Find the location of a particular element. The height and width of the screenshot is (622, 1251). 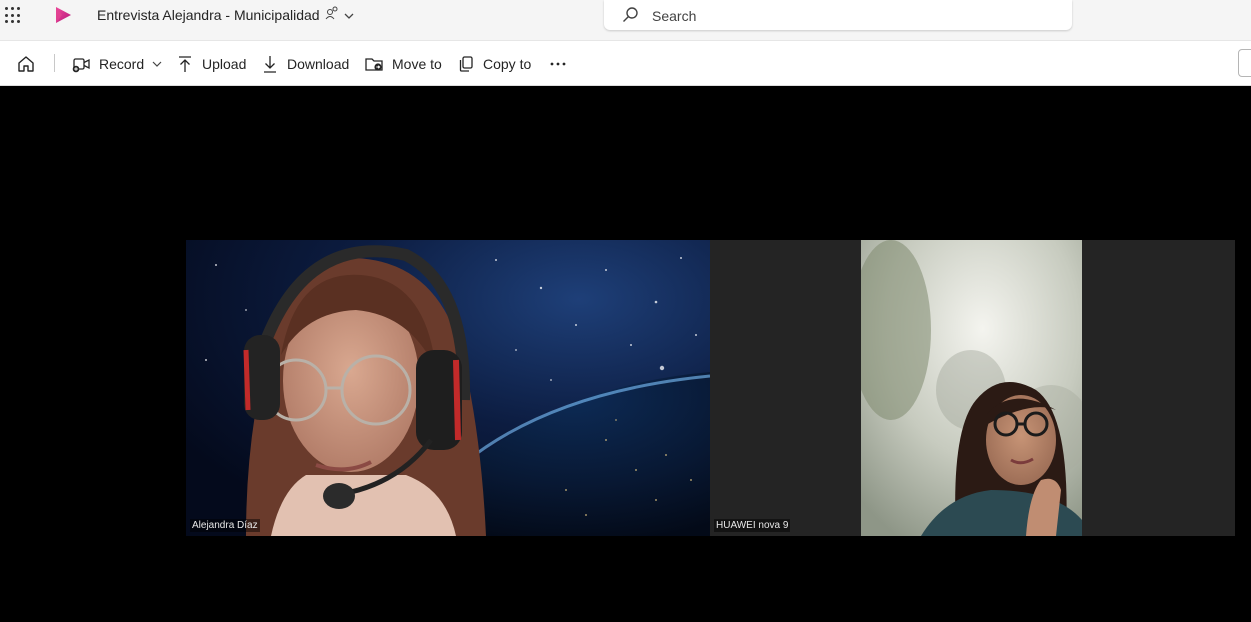

upload-button: Upload is located at coordinates (211, 64).